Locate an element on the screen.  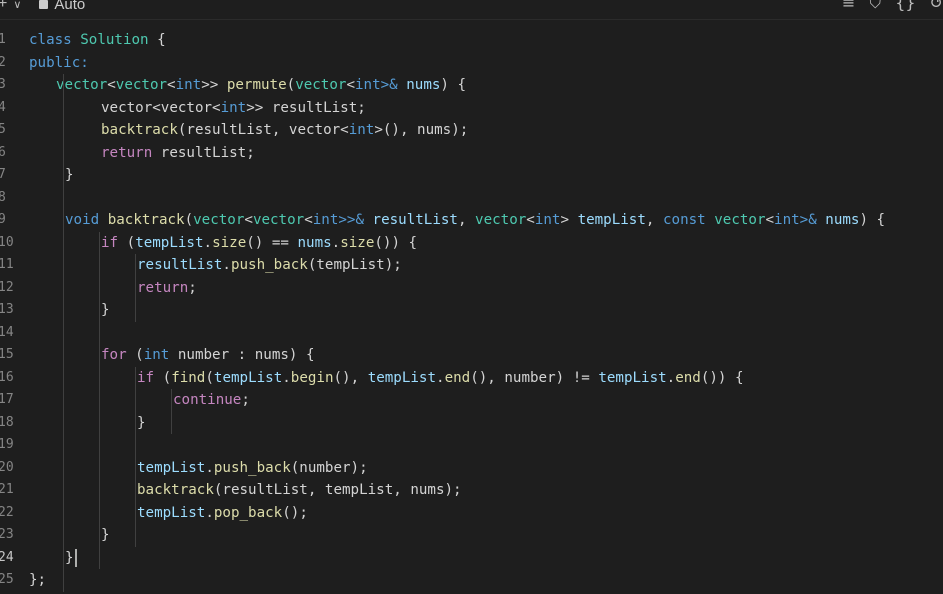
code-token: (), number) != is located at coordinates (534, 377).